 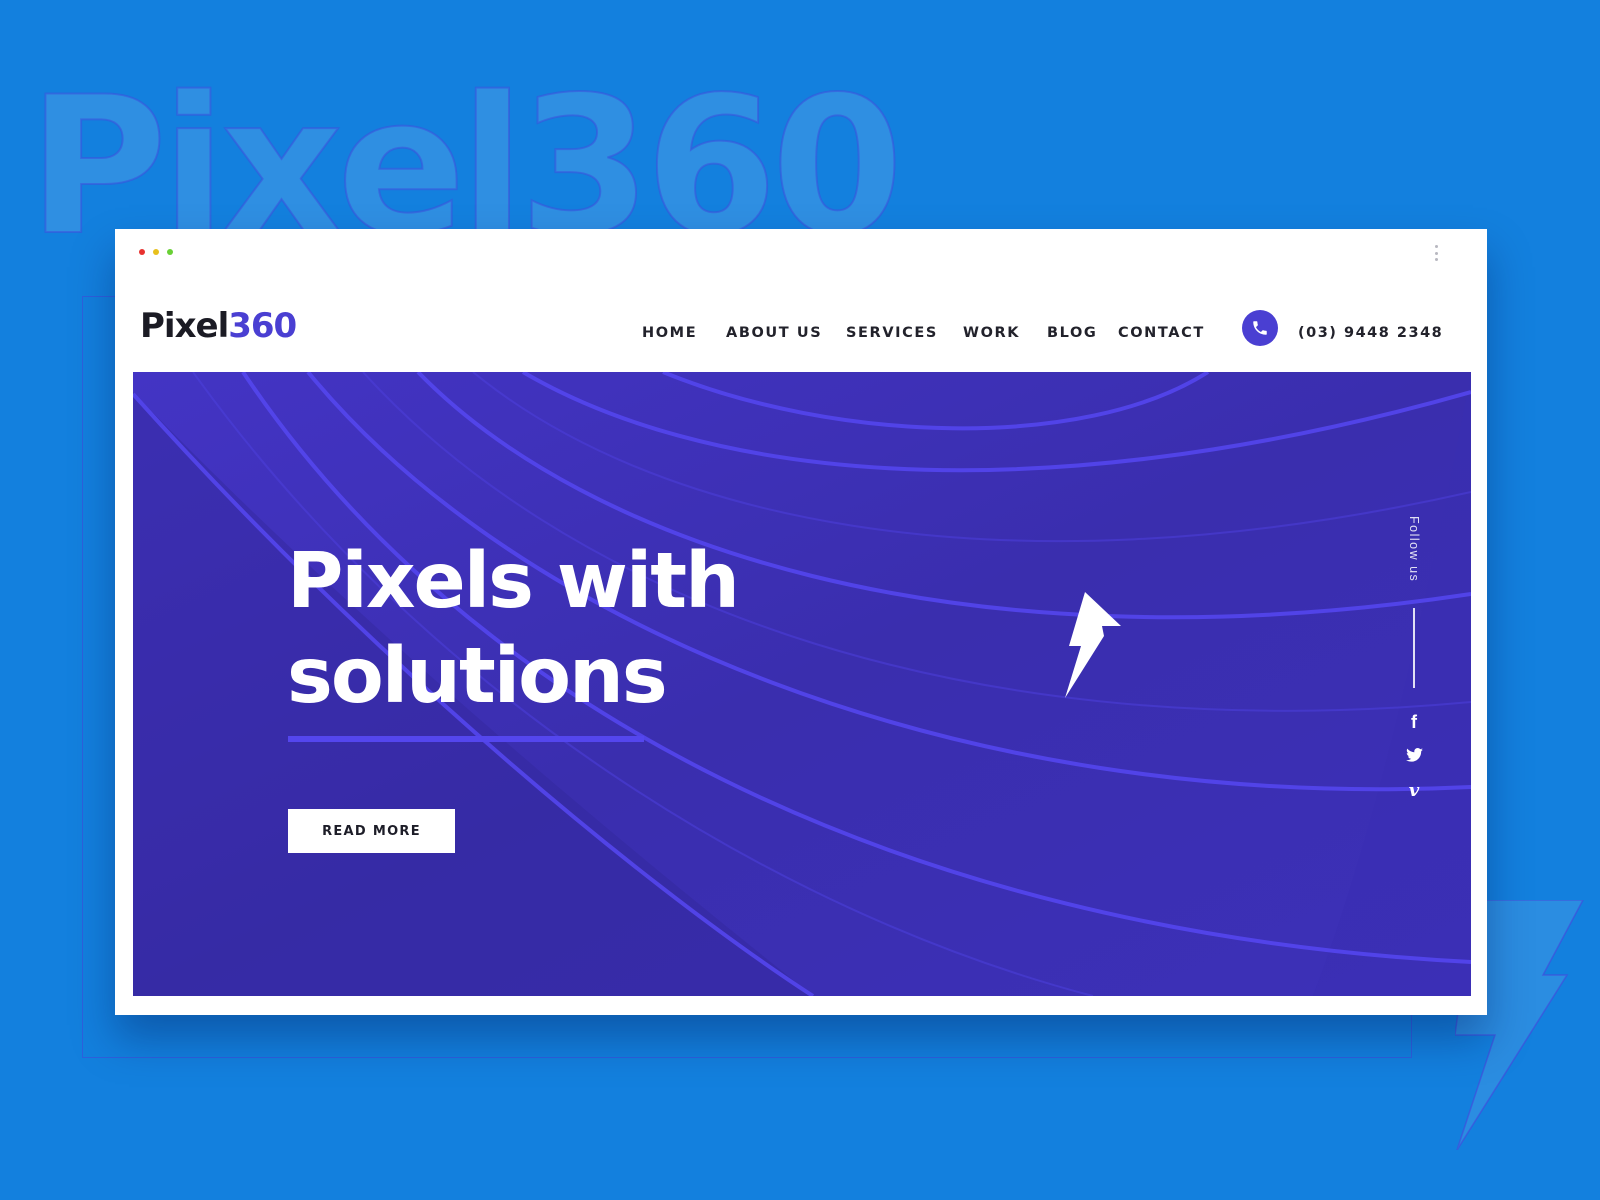 What do you see at coordinates (892, 333) in the screenshot?
I see `nav-services: SERVICES` at bounding box center [892, 333].